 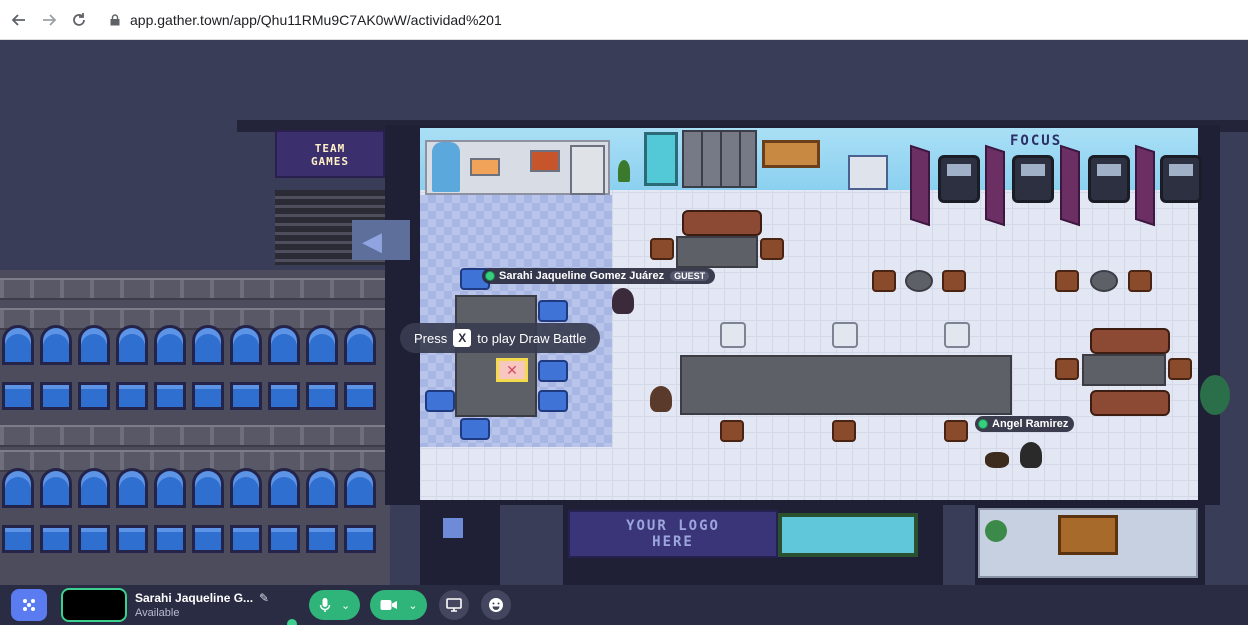 What do you see at coordinates (848, 535) in the screenshot?
I see `swan-painting` at bounding box center [848, 535].